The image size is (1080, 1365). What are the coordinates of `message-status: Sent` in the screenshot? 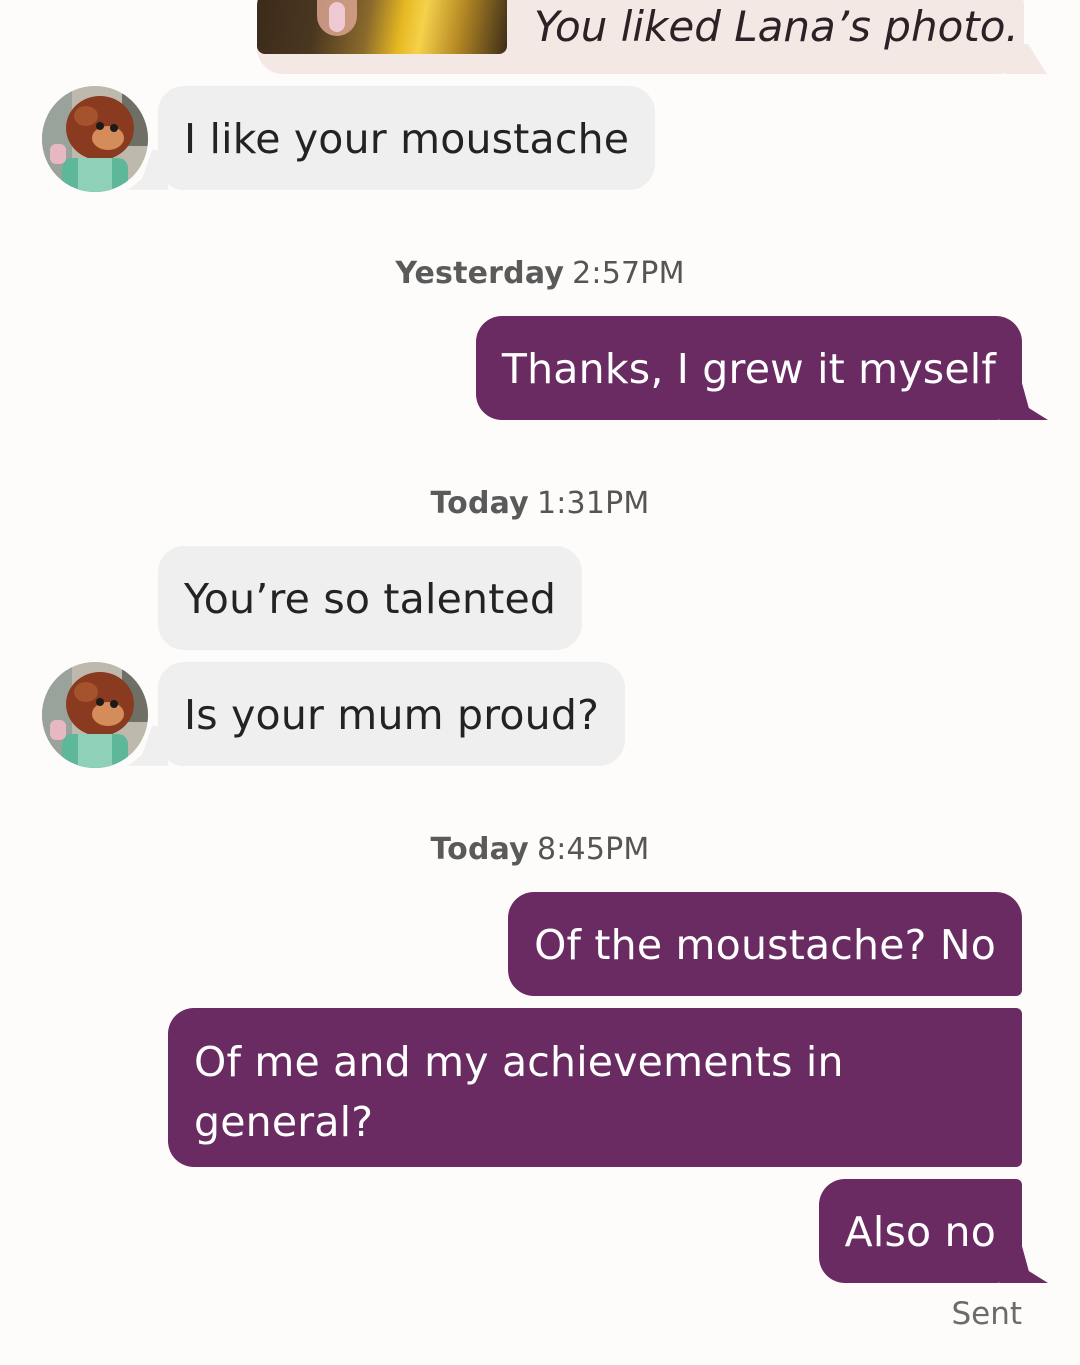 It's located at (986, 1314).